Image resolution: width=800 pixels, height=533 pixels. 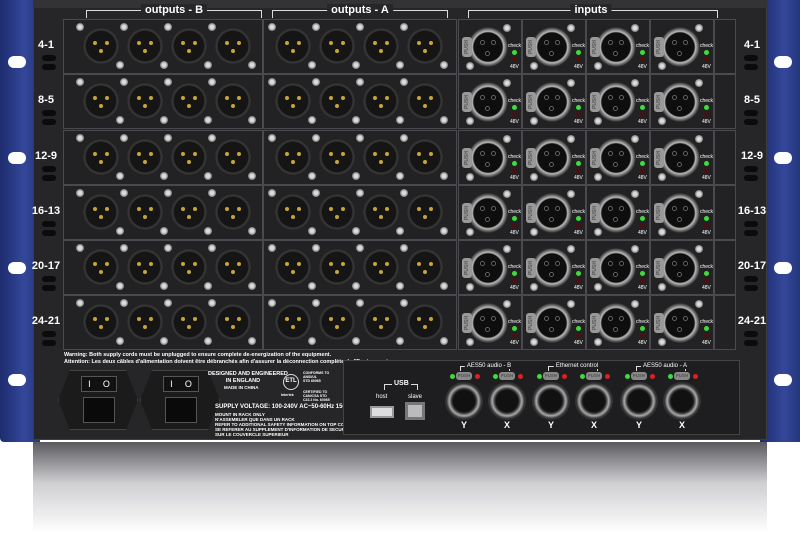 What do you see at coordinates (181, 384) in the screenshot?
I see `power-switch-2: IO` at bounding box center [181, 384].